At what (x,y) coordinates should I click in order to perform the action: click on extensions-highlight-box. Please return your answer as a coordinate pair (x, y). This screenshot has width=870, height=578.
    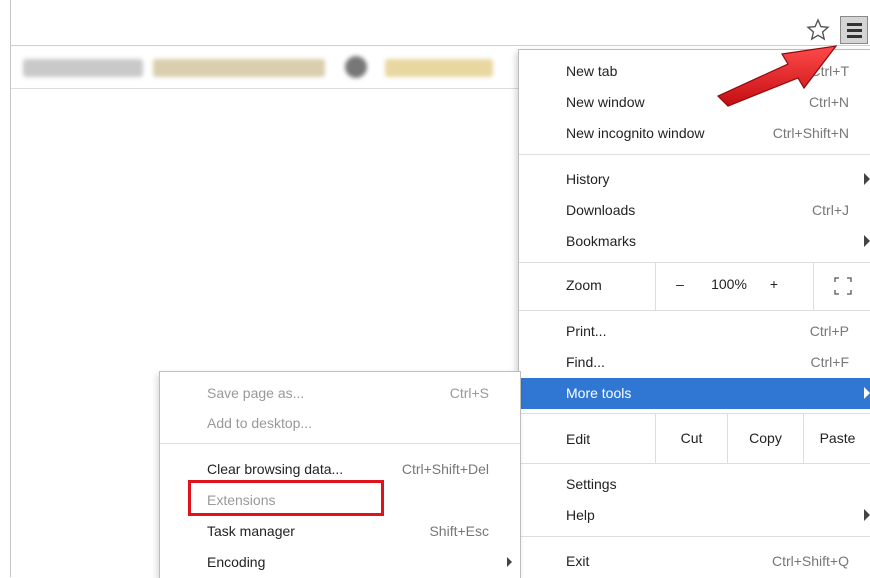
    Looking at the image, I should click on (286, 498).